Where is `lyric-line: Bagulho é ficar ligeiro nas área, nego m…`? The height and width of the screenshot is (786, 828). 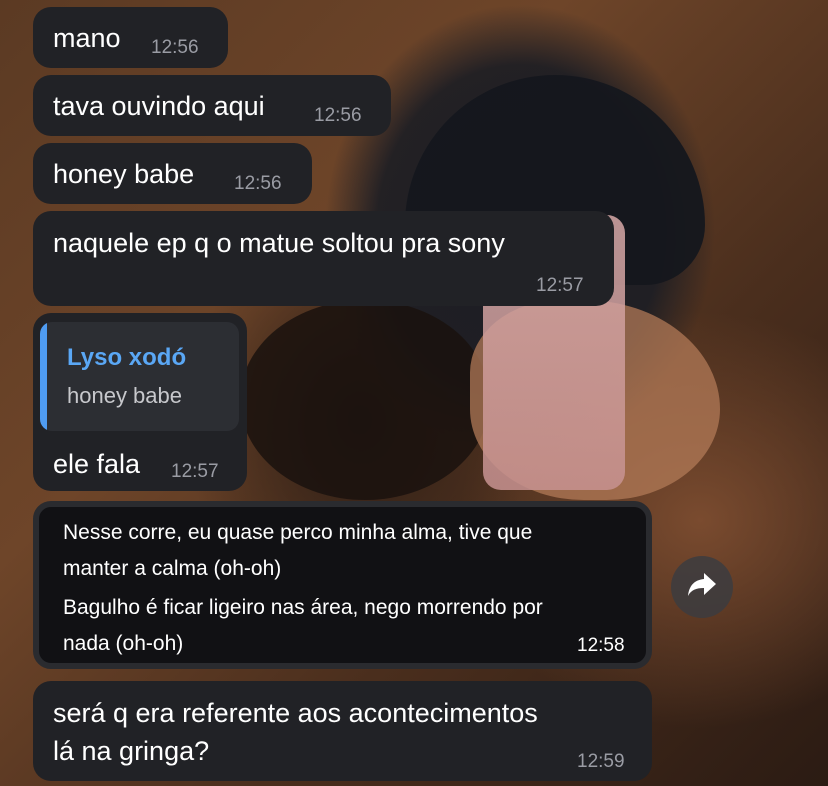
lyric-line: Bagulho é ficar ligeiro nas área, nego m… is located at coordinates (303, 607).